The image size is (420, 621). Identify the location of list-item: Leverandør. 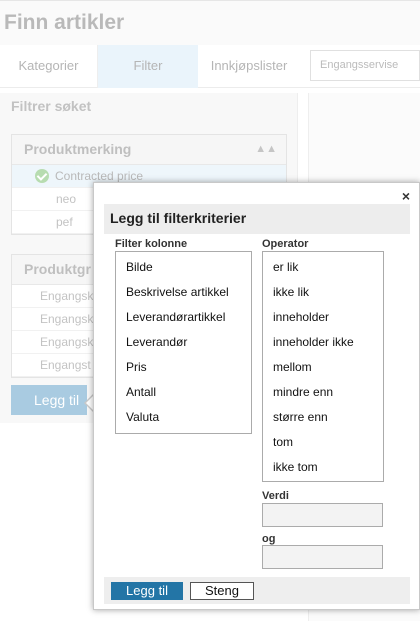
(156, 342).